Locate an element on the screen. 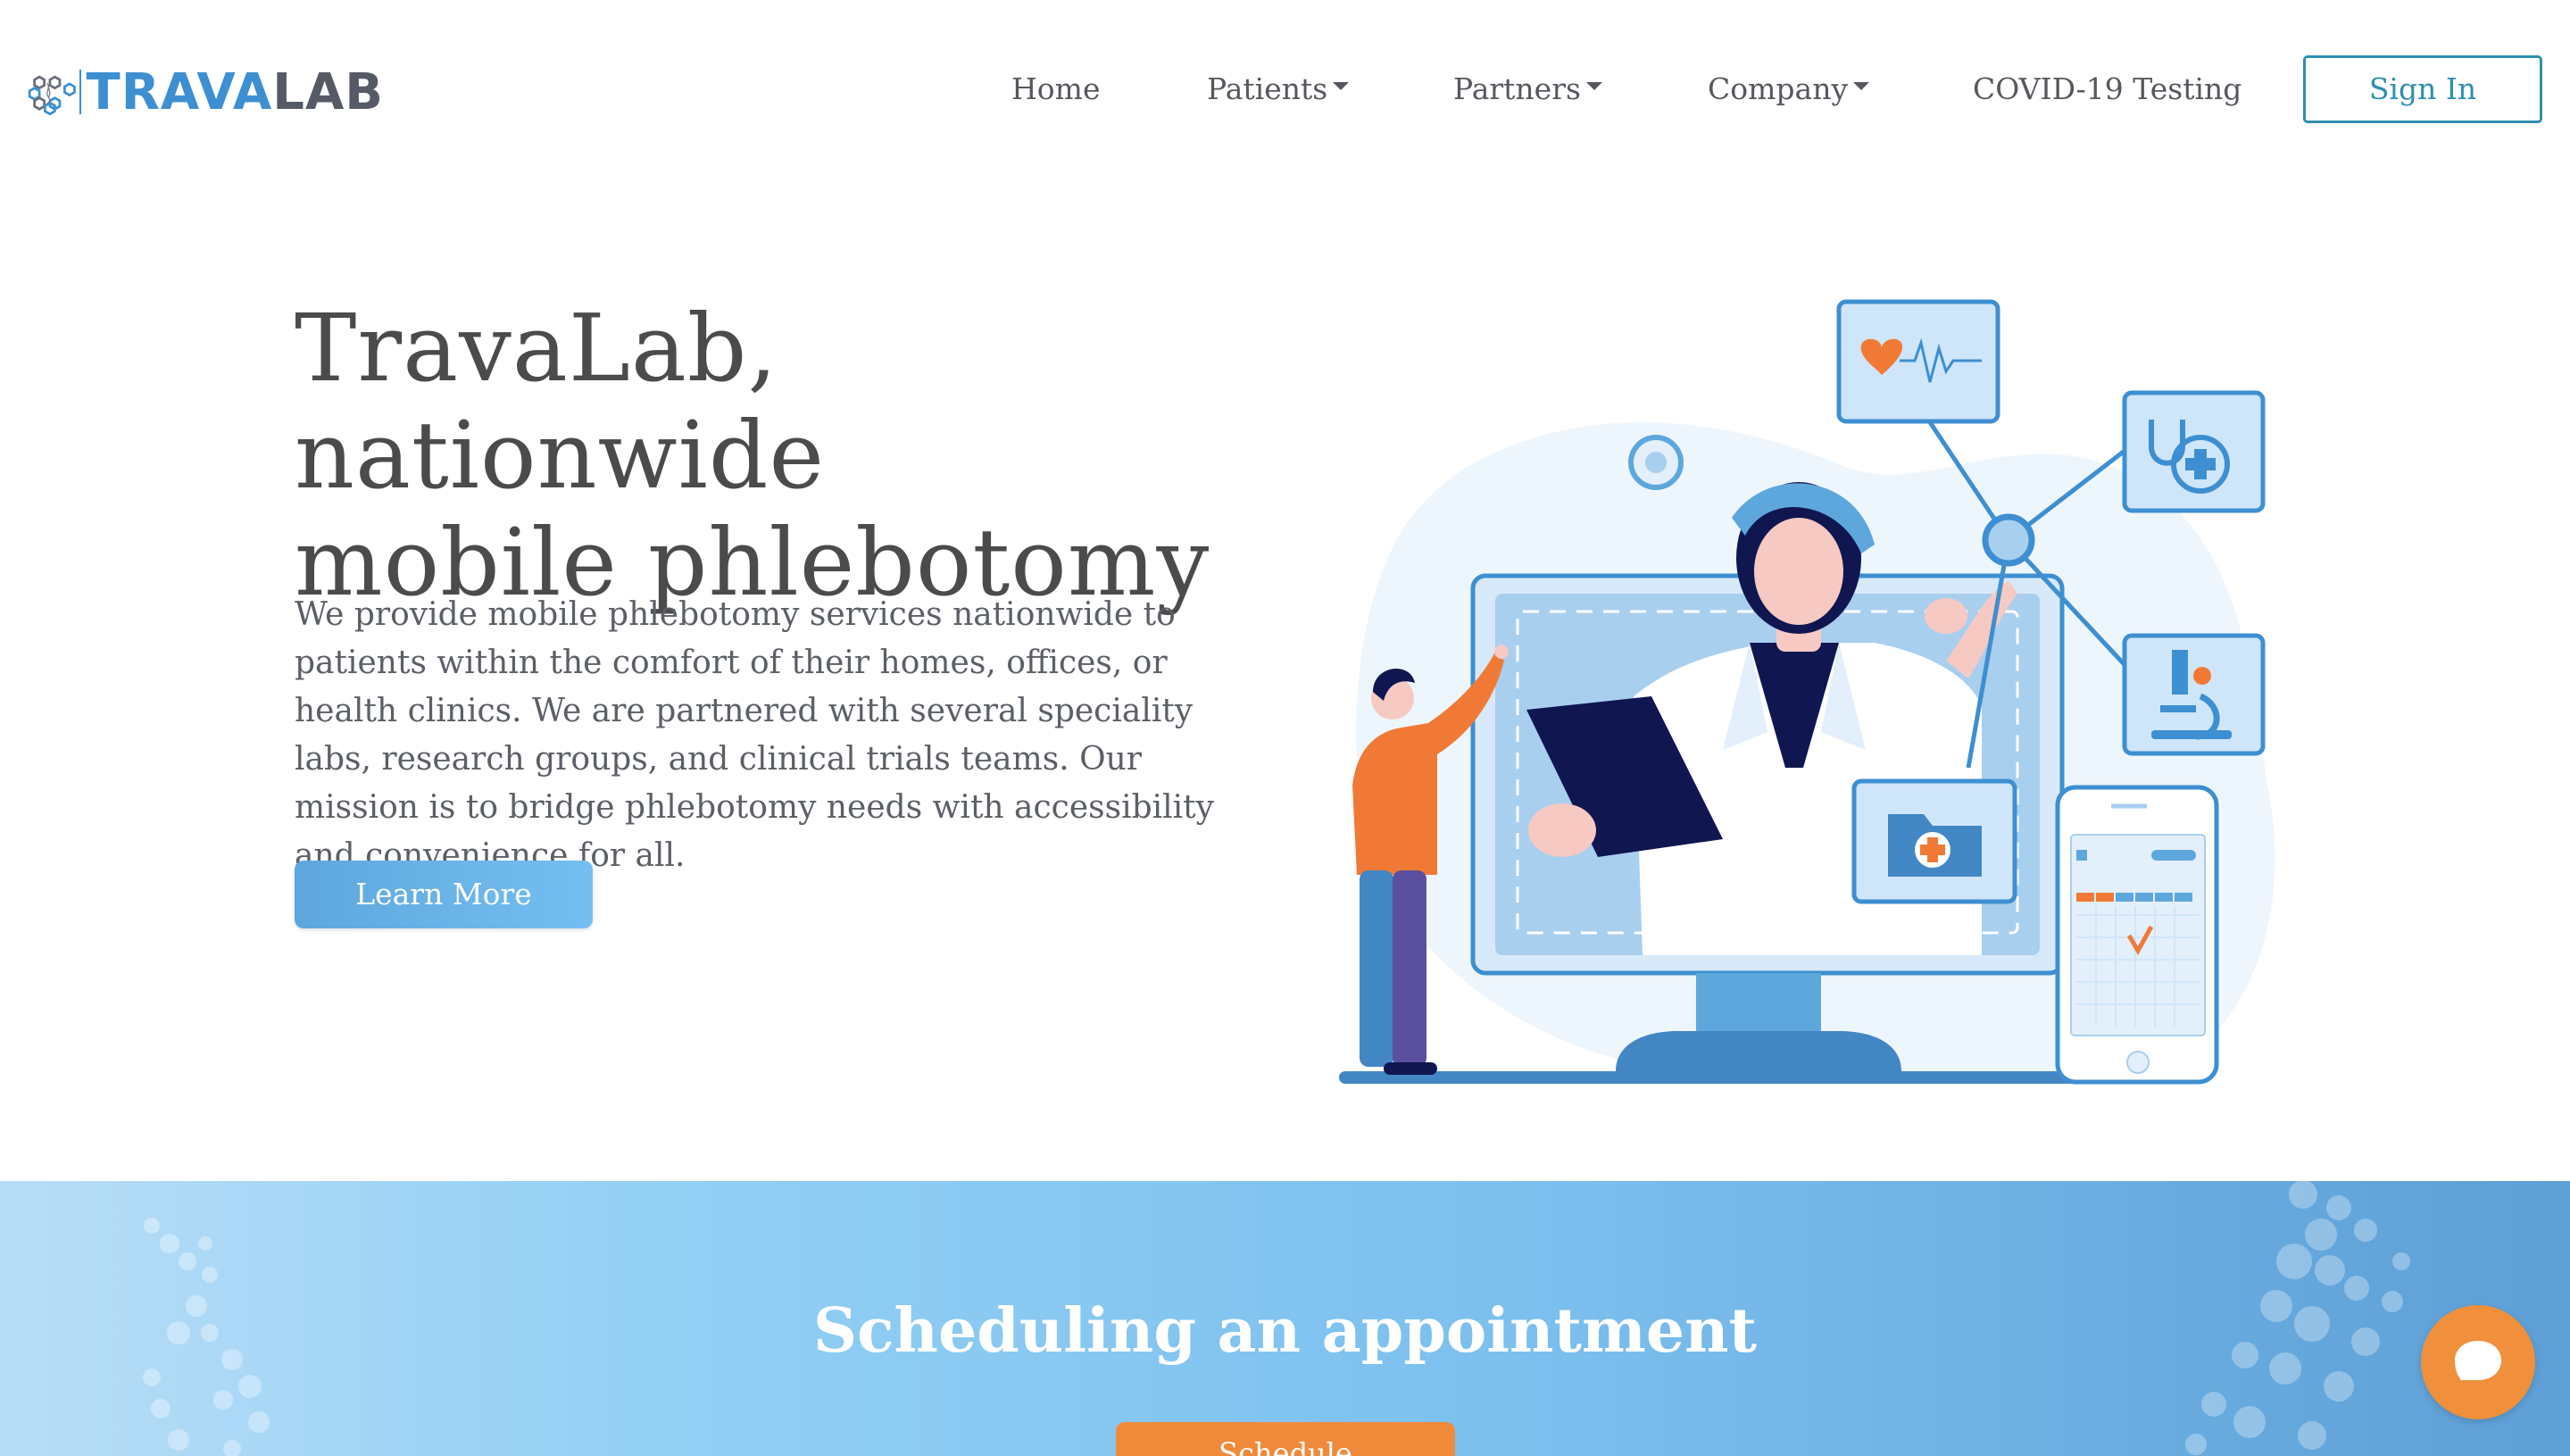 This screenshot has width=2570, height=1456. nav-item-company: Company is located at coordinates (1789, 89).